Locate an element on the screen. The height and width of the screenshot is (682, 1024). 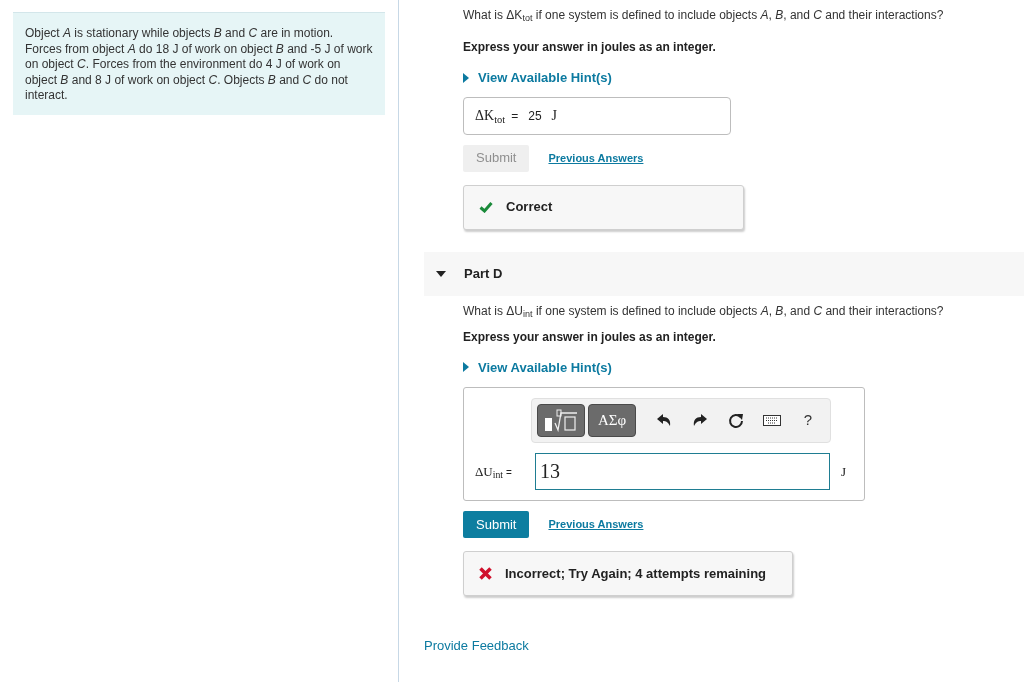
templates-button is located at coordinates (561, 420).